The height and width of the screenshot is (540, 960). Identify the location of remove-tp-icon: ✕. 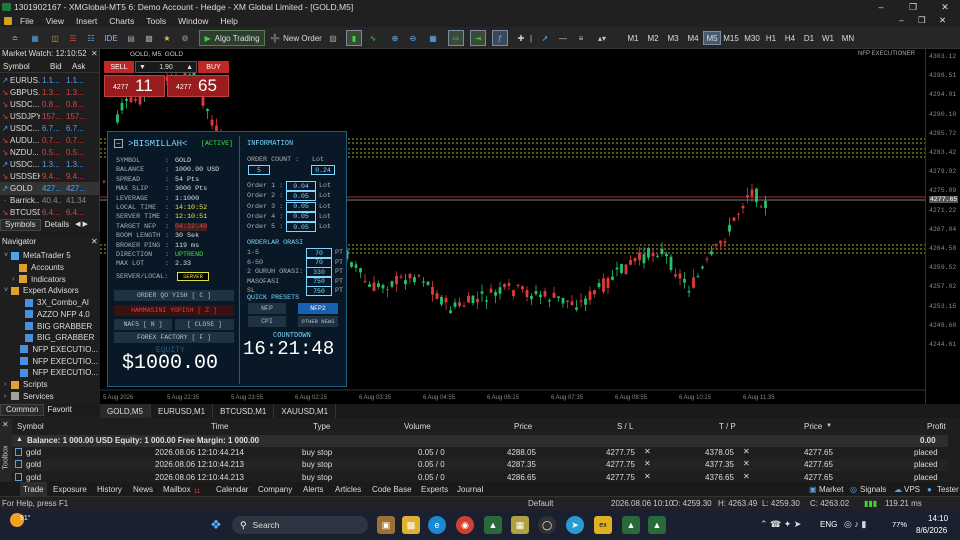
(746, 476).